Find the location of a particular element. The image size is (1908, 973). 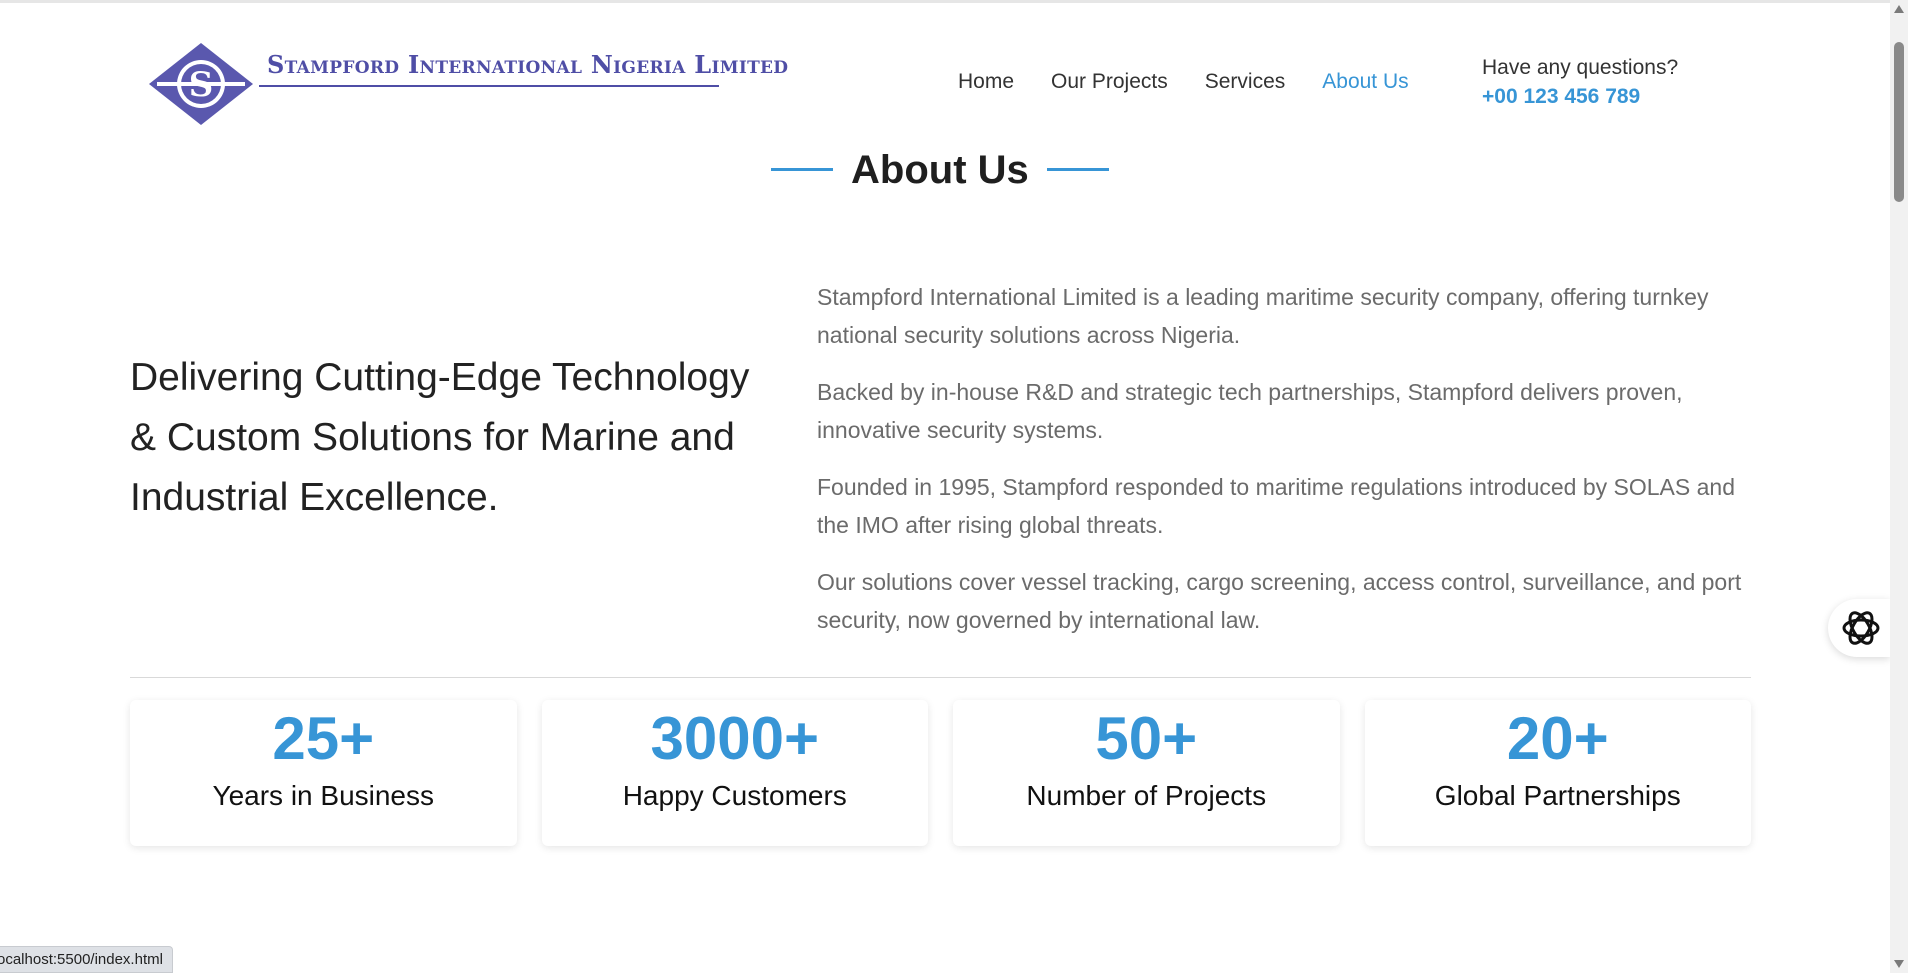

ai-assistant-icon is located at coordinates (1861, 628).